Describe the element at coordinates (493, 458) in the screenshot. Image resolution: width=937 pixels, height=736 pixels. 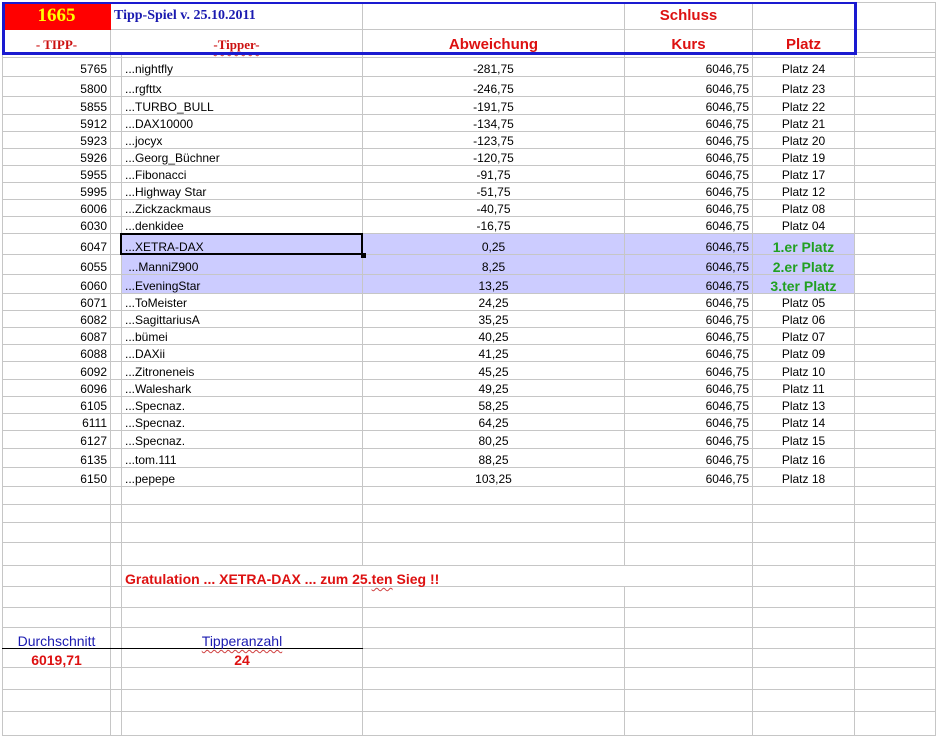
I see `abweichung-cell: 88,25` at that location.